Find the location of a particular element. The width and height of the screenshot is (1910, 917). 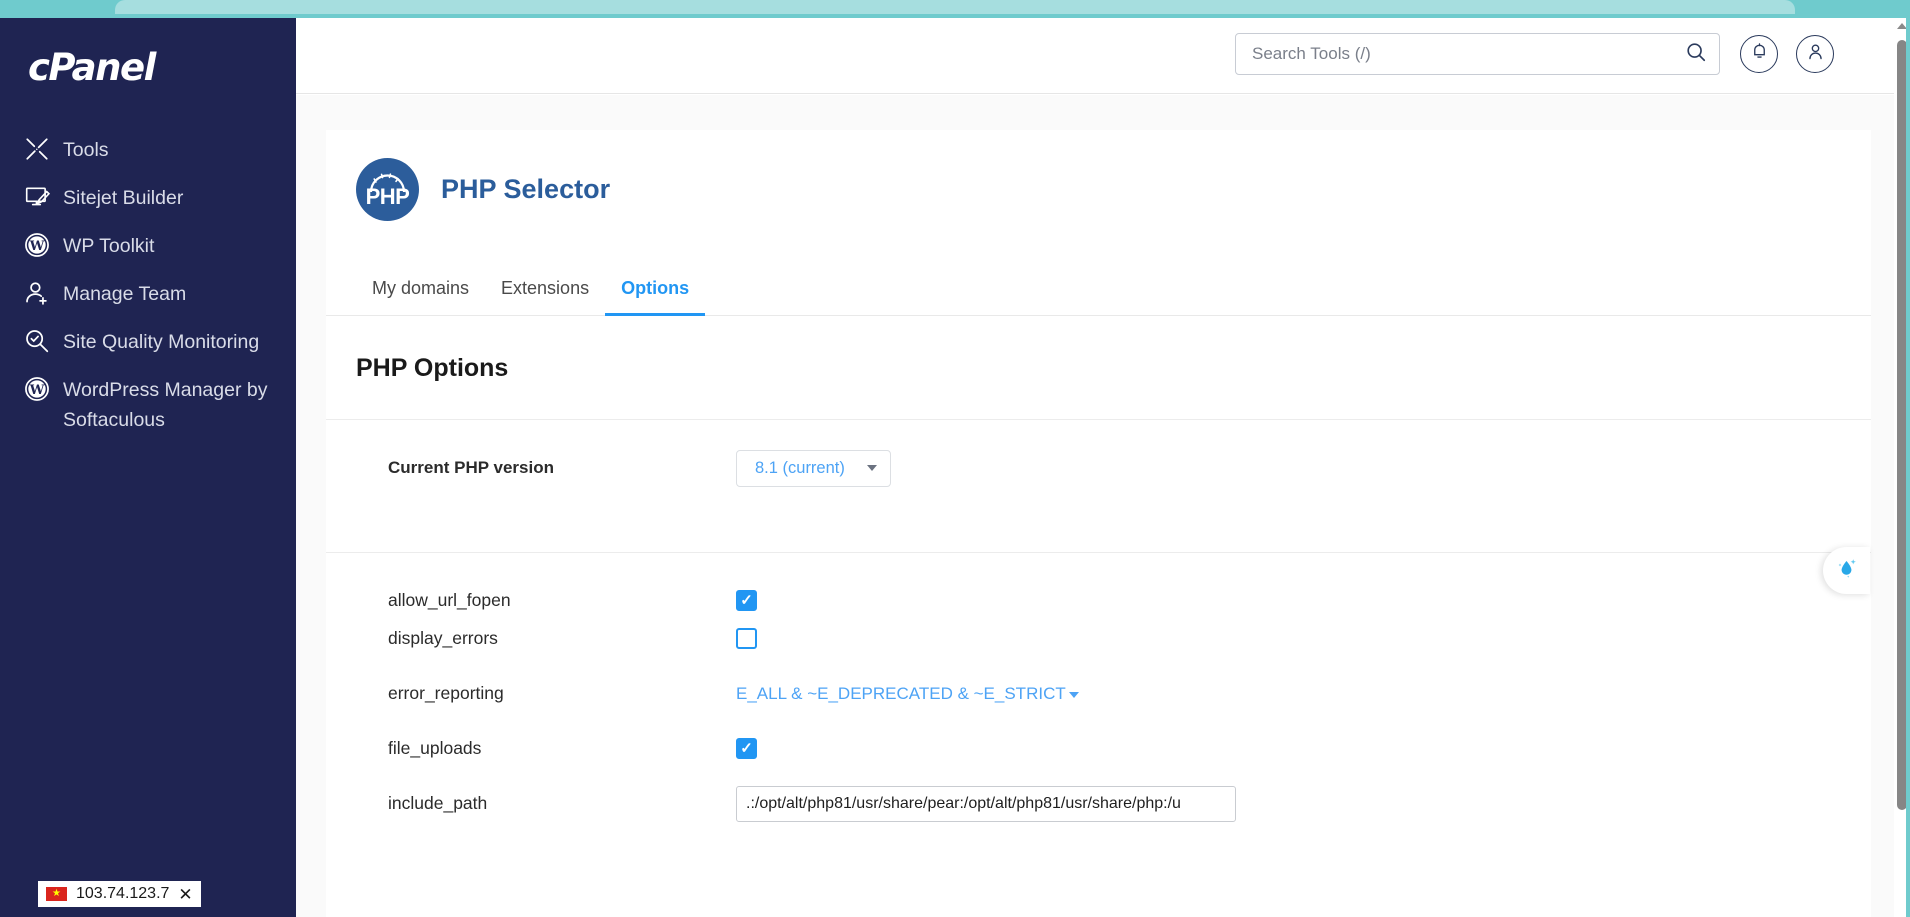

search-box is located at coordinates (1477, 54).